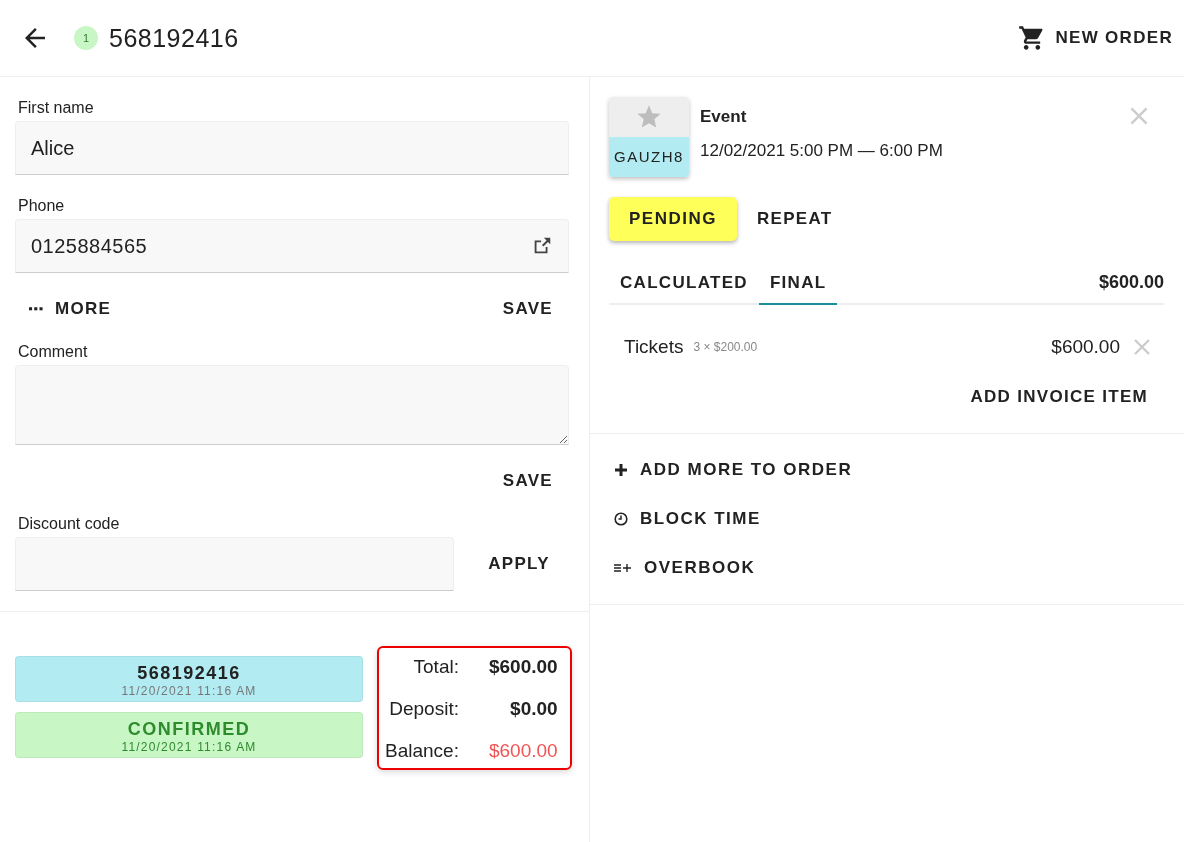 The width and height of the screenshot is (1184, 842). I want to click on field-label: First name, so click(56, 108).